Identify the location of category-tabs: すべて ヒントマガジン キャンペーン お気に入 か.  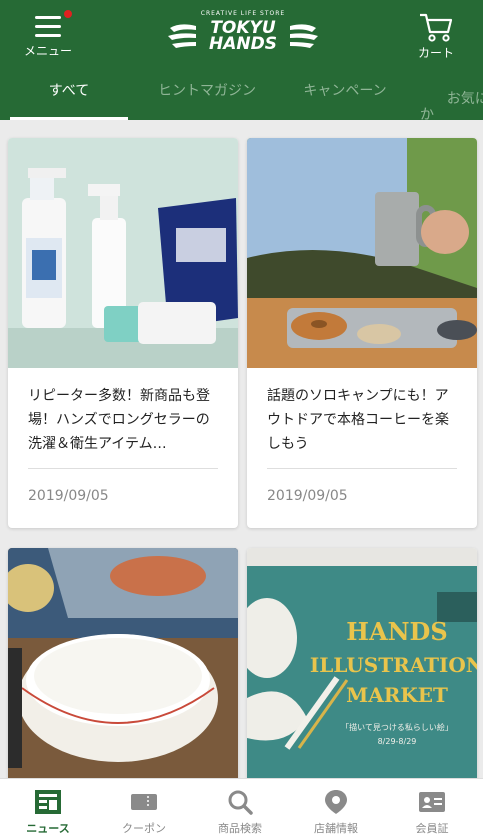
(241, 97).